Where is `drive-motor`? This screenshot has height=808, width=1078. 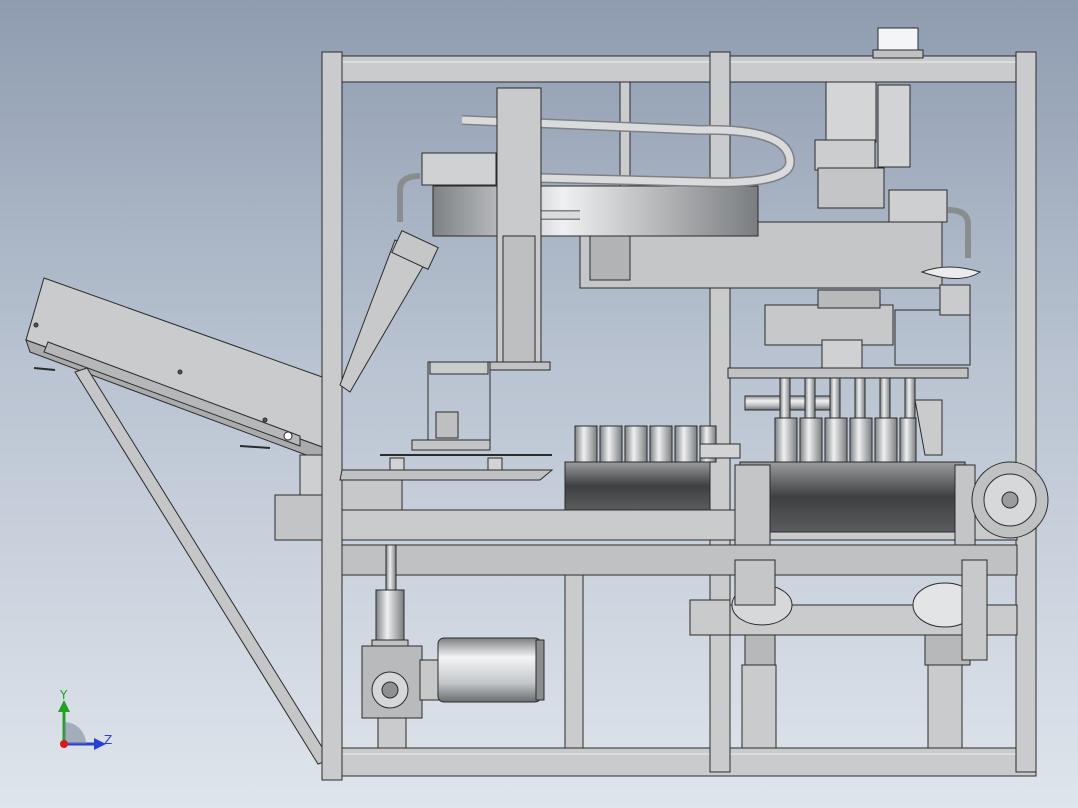
drive-motor is located at coordinates (482, 670).